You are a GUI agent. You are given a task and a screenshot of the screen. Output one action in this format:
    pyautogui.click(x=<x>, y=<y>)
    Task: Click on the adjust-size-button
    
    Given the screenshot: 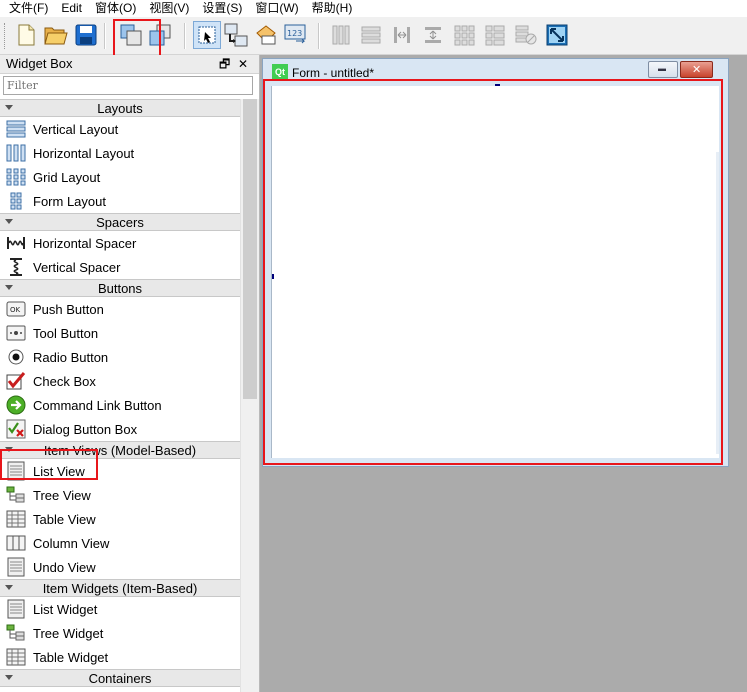 What is the action you would take?
    pyautogui.click(x=557, y=35)
    